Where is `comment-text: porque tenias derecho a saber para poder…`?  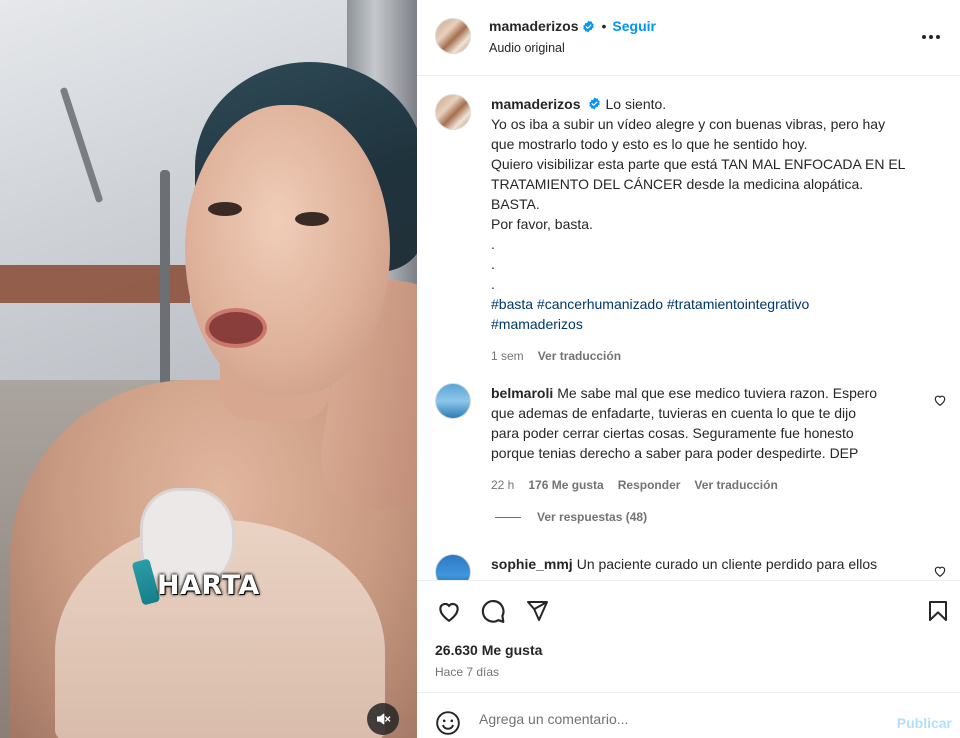
comment-text: porque tenias derecho a saber para poder… is located at coordinates (675, 453).